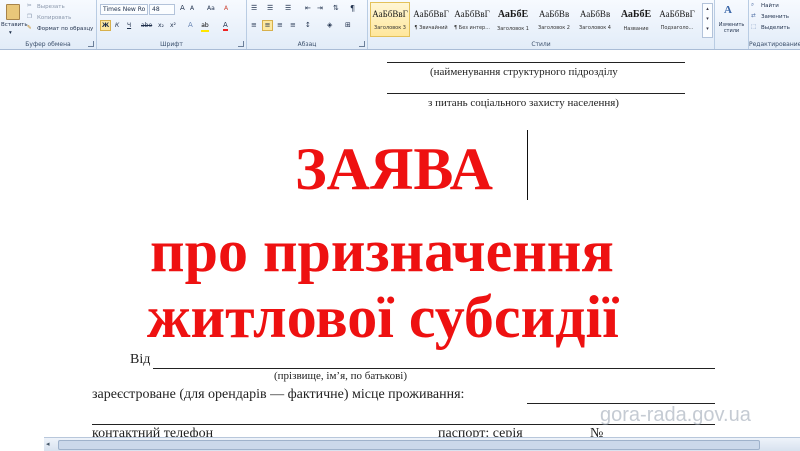  Describe the element at coordinates (594, 28) in the screenshot. I see `style-name: Заголовок 4` at that location.